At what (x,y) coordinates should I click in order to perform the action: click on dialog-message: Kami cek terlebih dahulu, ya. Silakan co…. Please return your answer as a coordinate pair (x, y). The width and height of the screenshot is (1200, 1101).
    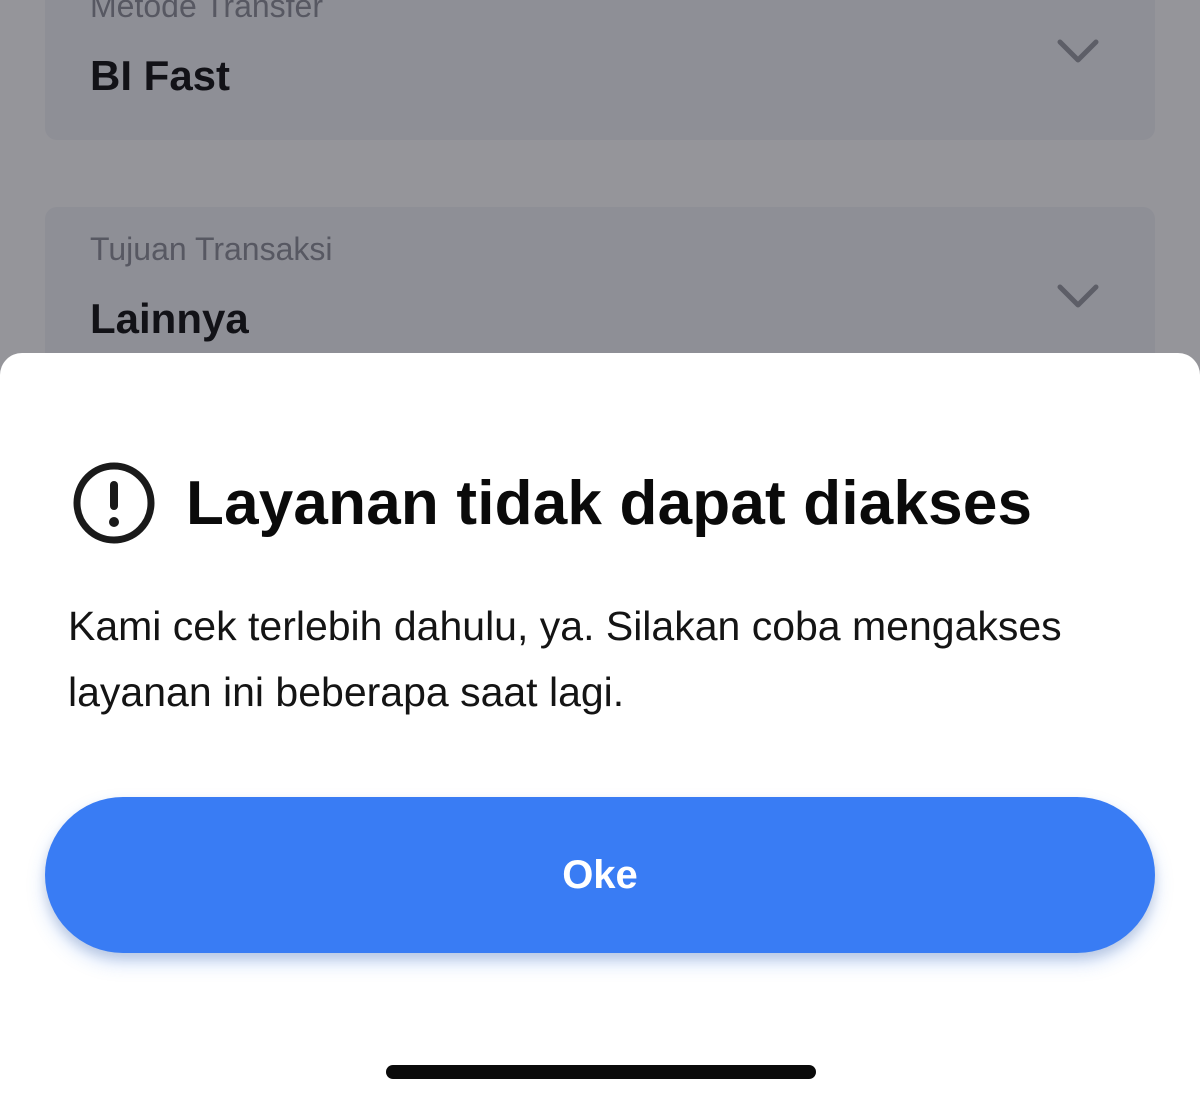
    Looking at the image, I should click on (565, 659).